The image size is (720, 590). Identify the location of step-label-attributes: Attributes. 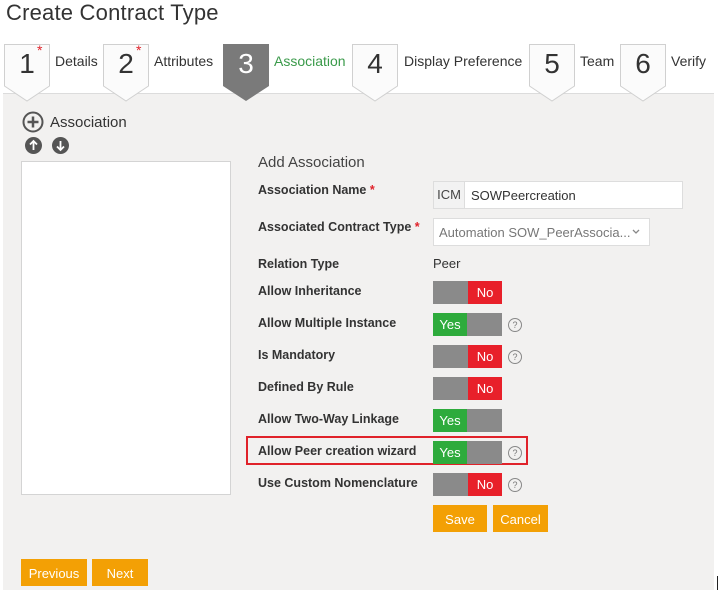
(183, 61).